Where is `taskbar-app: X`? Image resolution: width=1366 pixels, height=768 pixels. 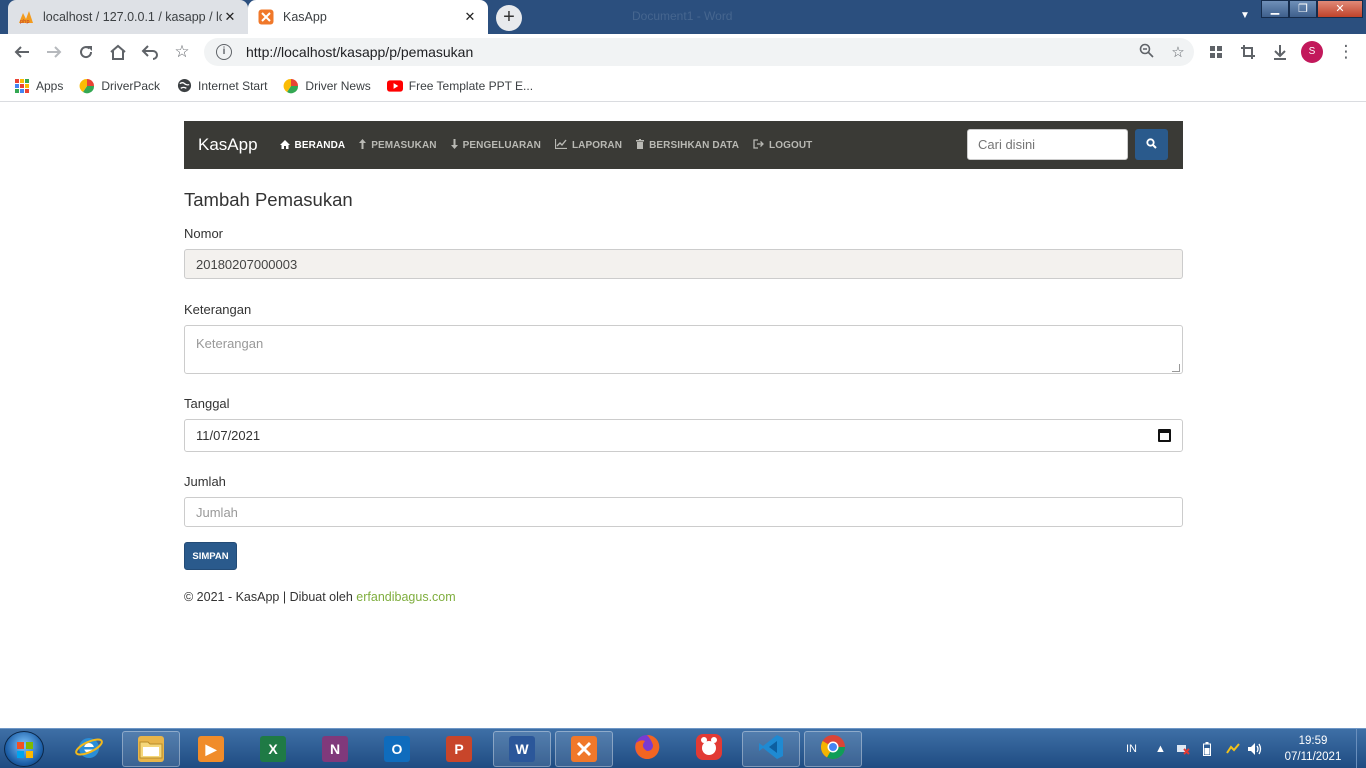 taskbar-app: X is located at coordinates (273, 749).